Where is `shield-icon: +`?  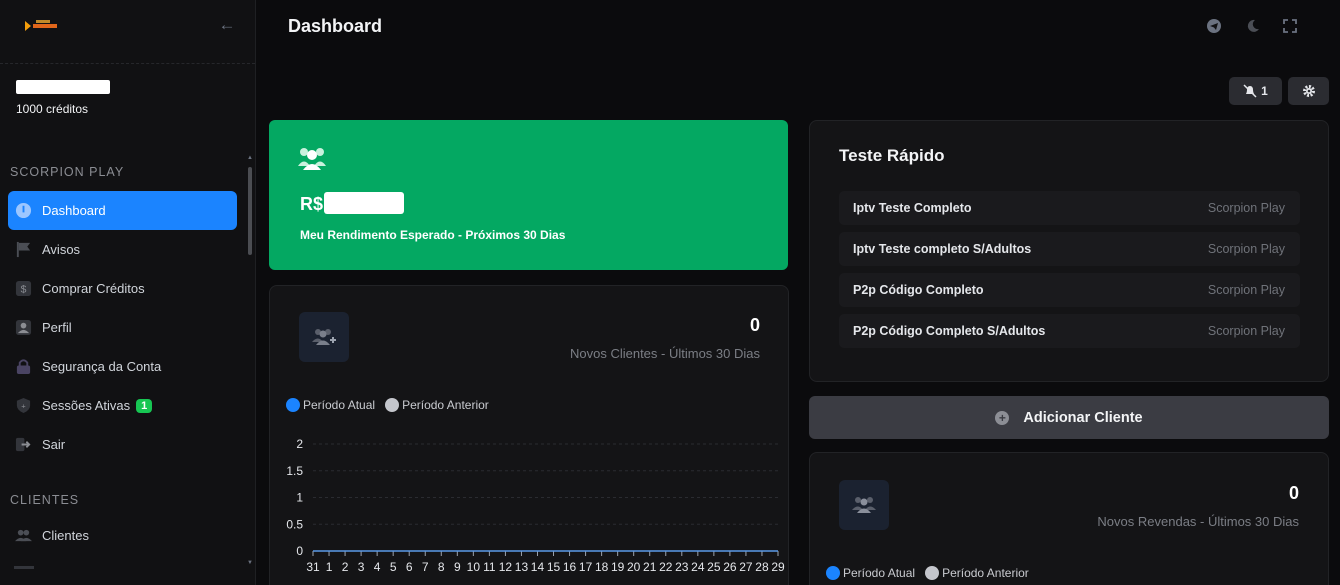
shield-icon: + is located at coordinates (23, 406).